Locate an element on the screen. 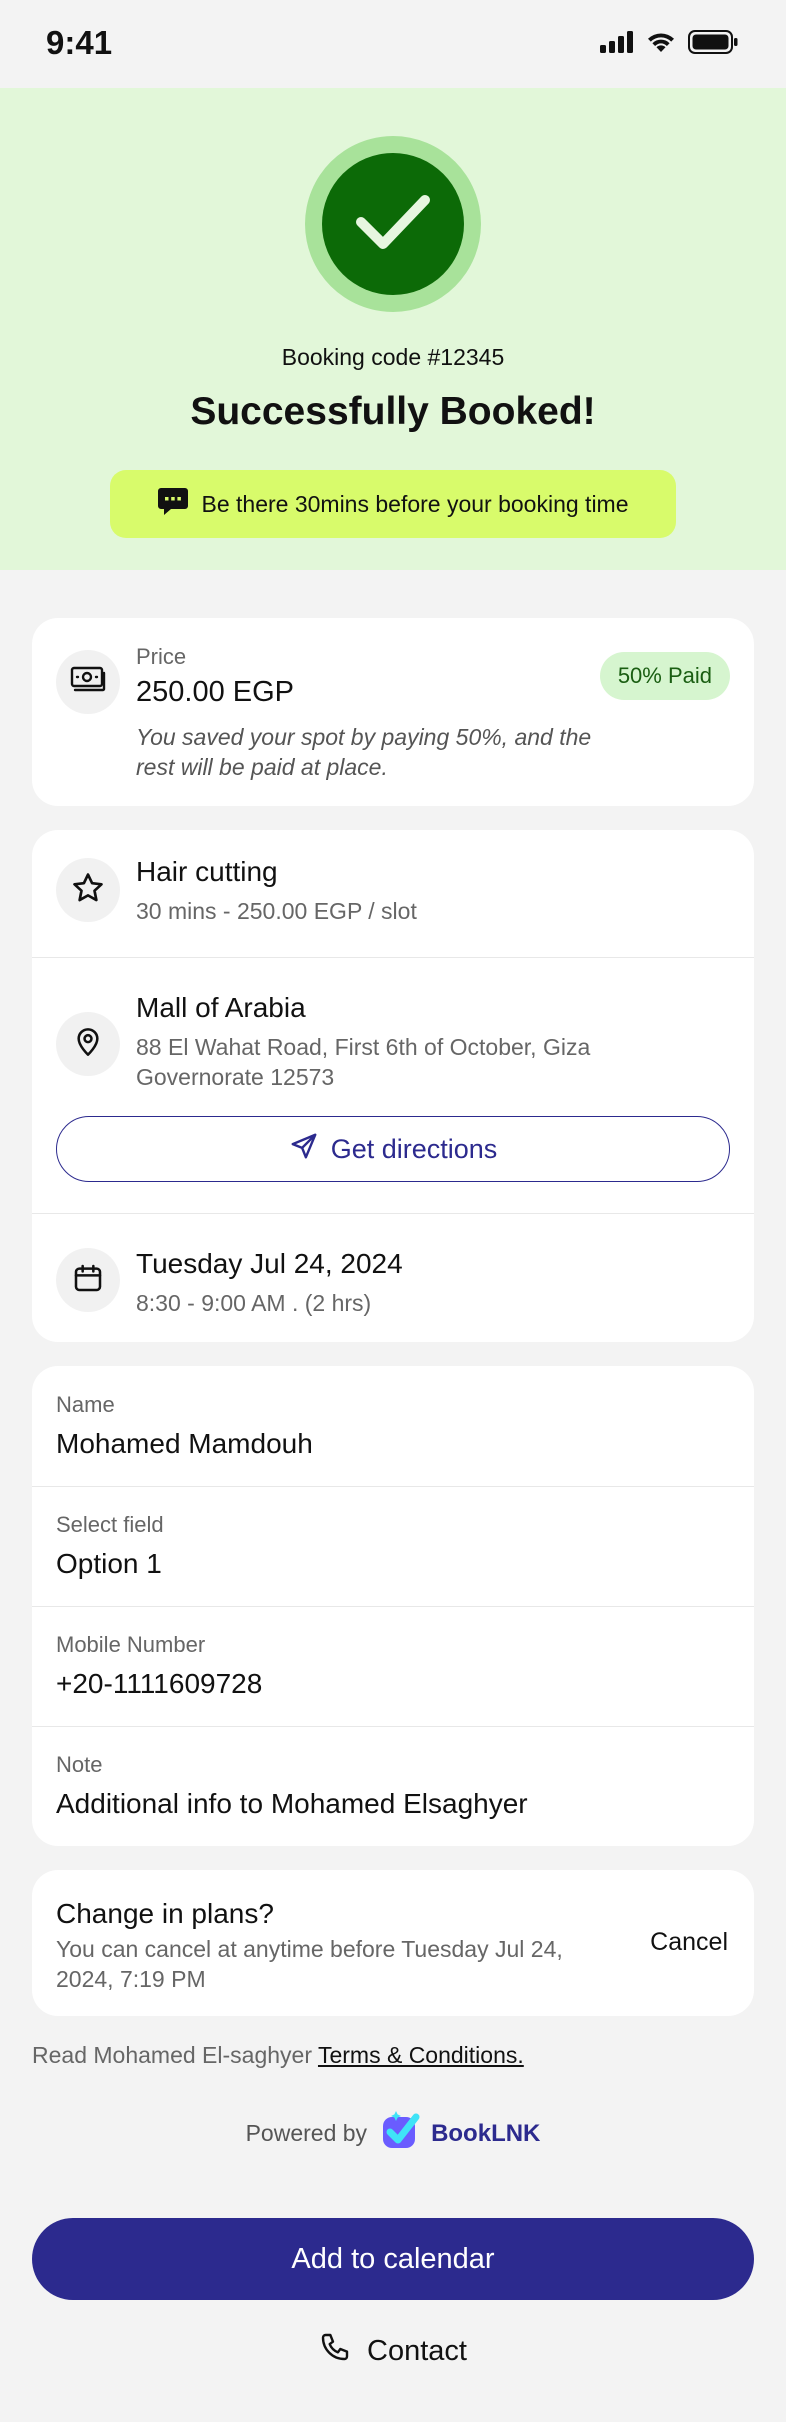  booking-code: Booking code #12345 is located at coordinates (393, 357).